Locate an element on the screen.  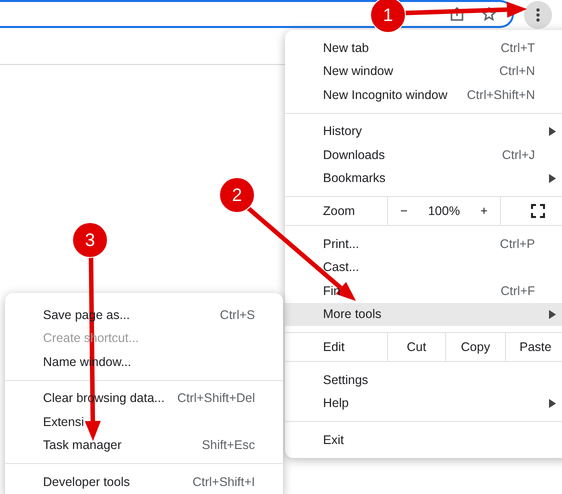
menu-button is located at coordinates (538, 15).